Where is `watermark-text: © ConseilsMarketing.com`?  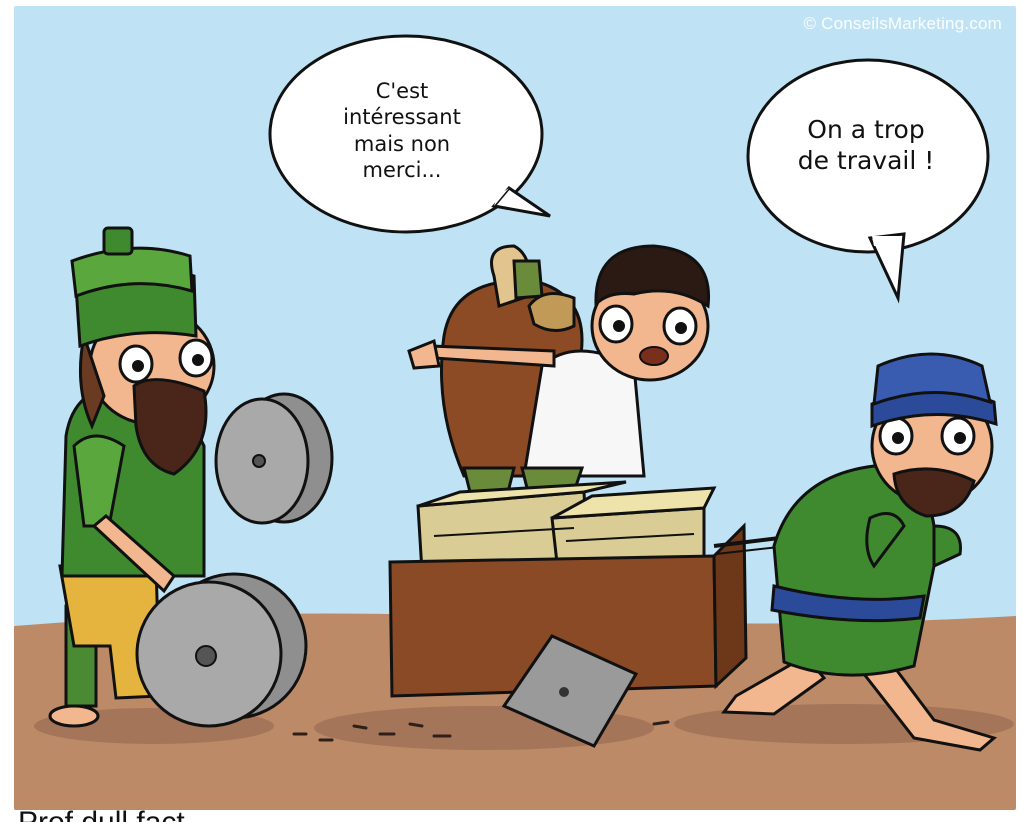
watermark-text: © ConseilsMarketing.com is located at coordinates (902, 23).